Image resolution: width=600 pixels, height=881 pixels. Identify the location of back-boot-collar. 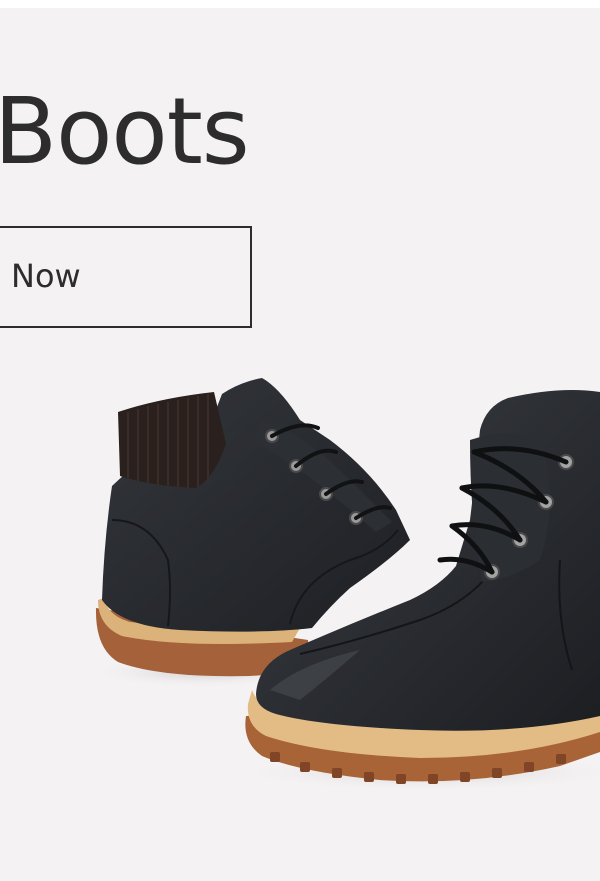
(172, 440).